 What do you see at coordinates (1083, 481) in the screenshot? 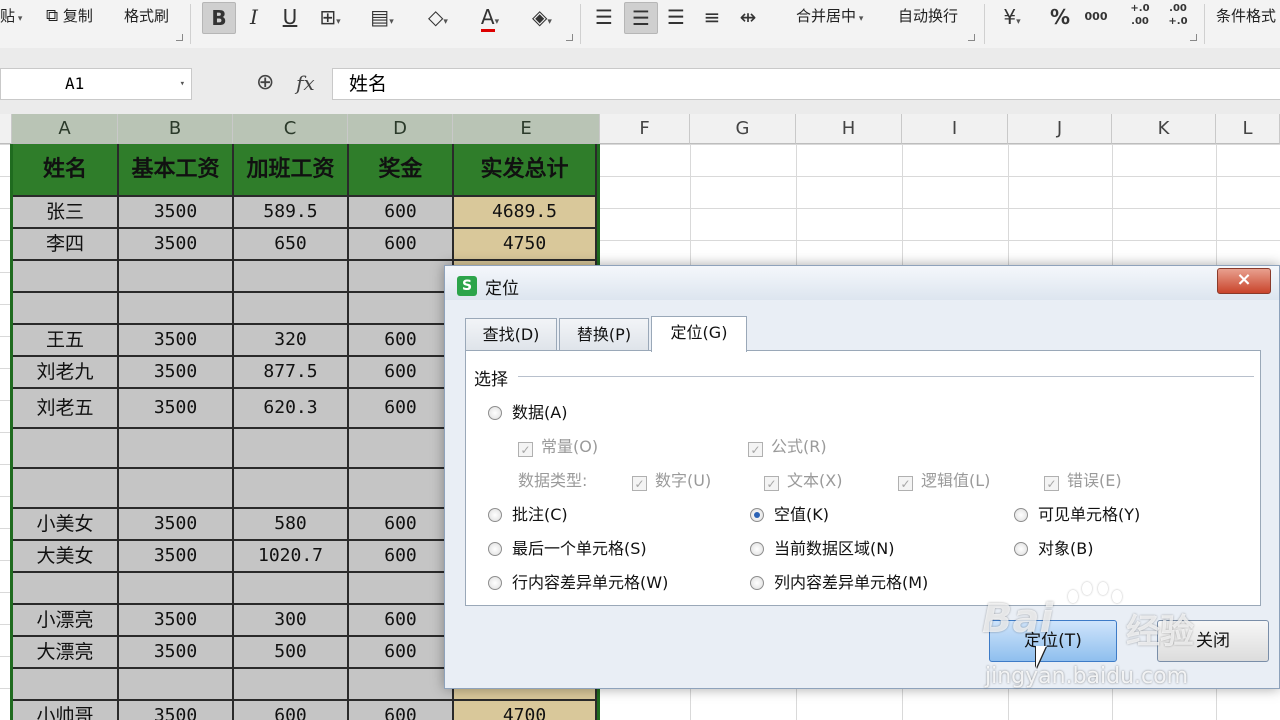
I see `checkbox-error: ✓ 错误(E)` at bounding box center [1083, 481].